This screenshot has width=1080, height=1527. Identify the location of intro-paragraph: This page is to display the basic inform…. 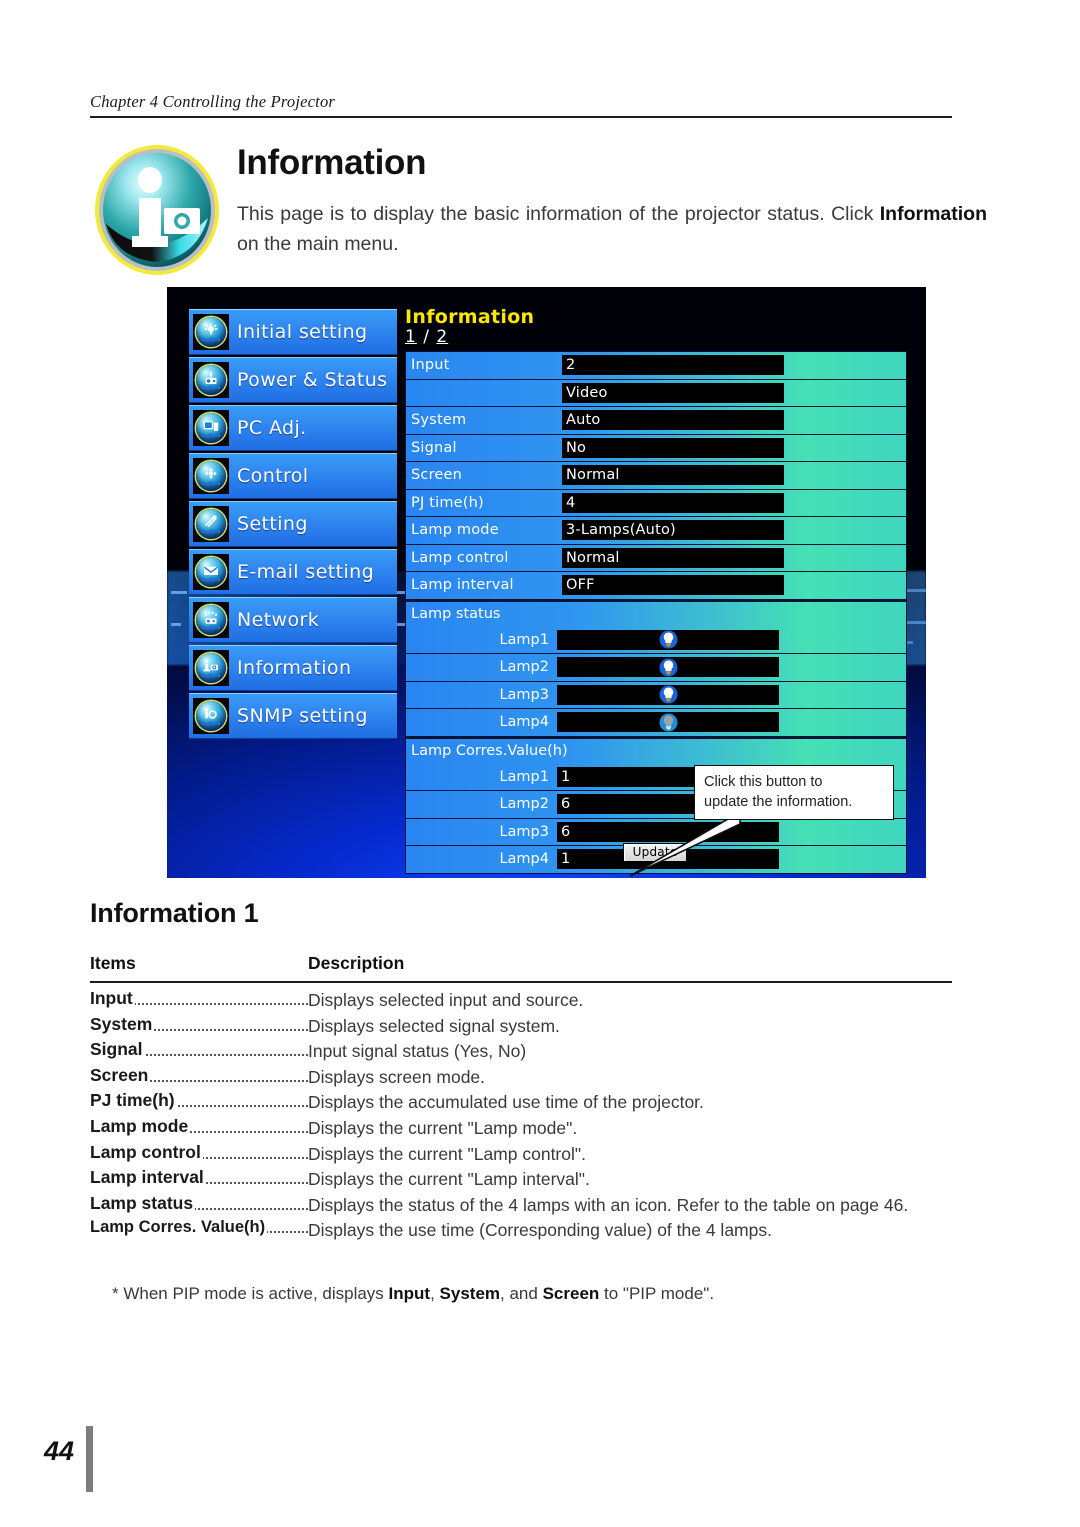
(612, 229).